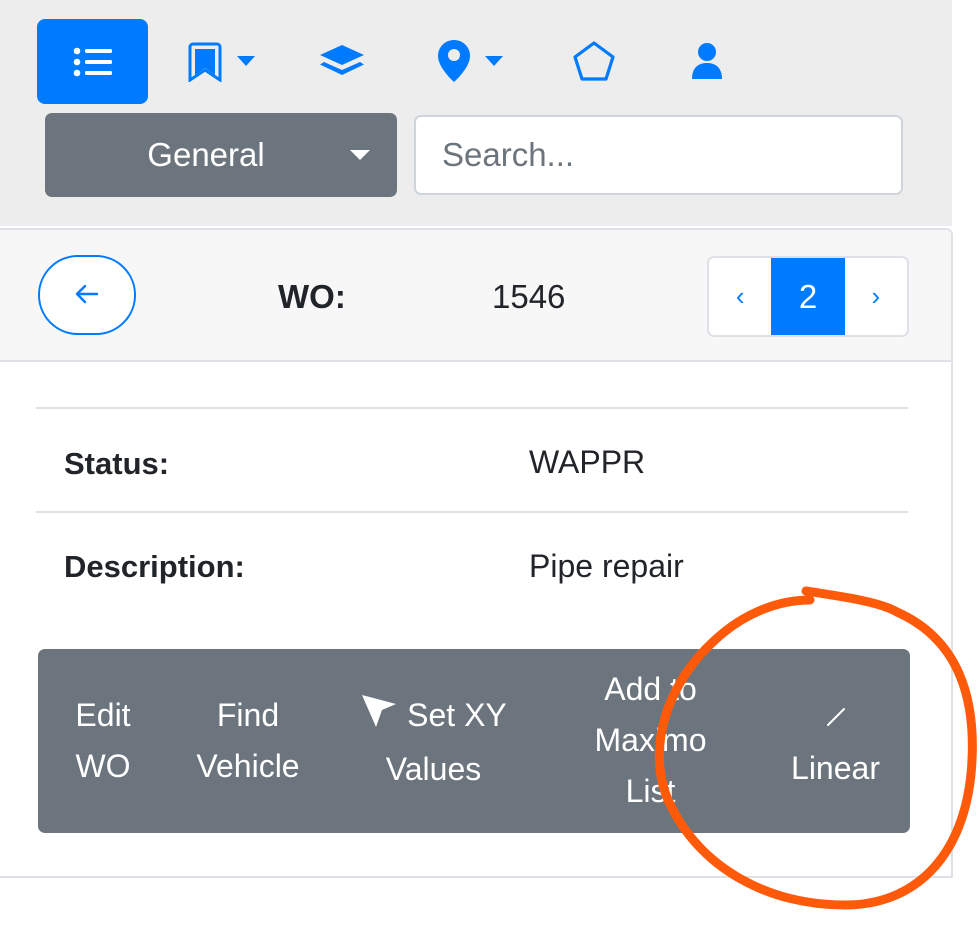 This screenshot has width=980, height=939. Describe the element at coordinates (476, 877) in the screenshot. I see `section-divider` at that location.